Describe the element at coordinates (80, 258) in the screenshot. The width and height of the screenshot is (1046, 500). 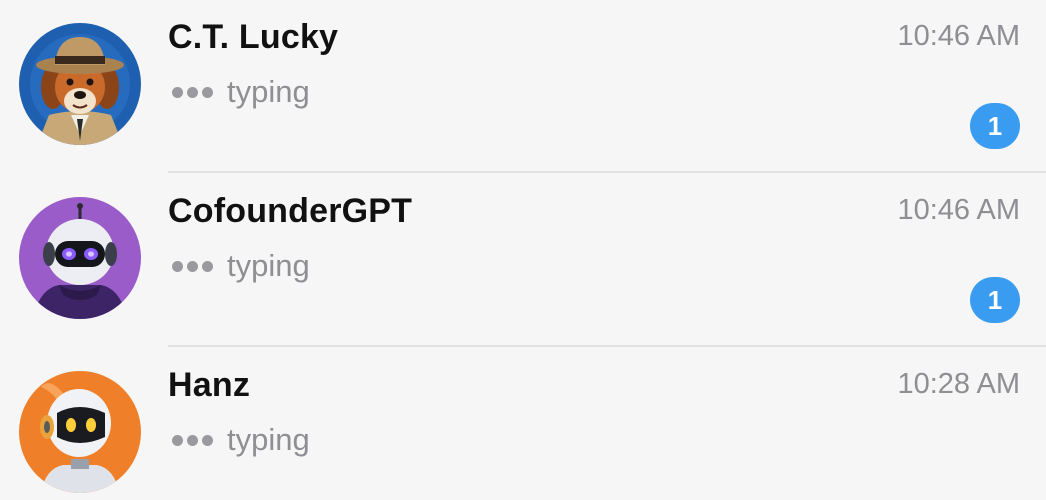
I see `robot-purple-avatar` at that location.